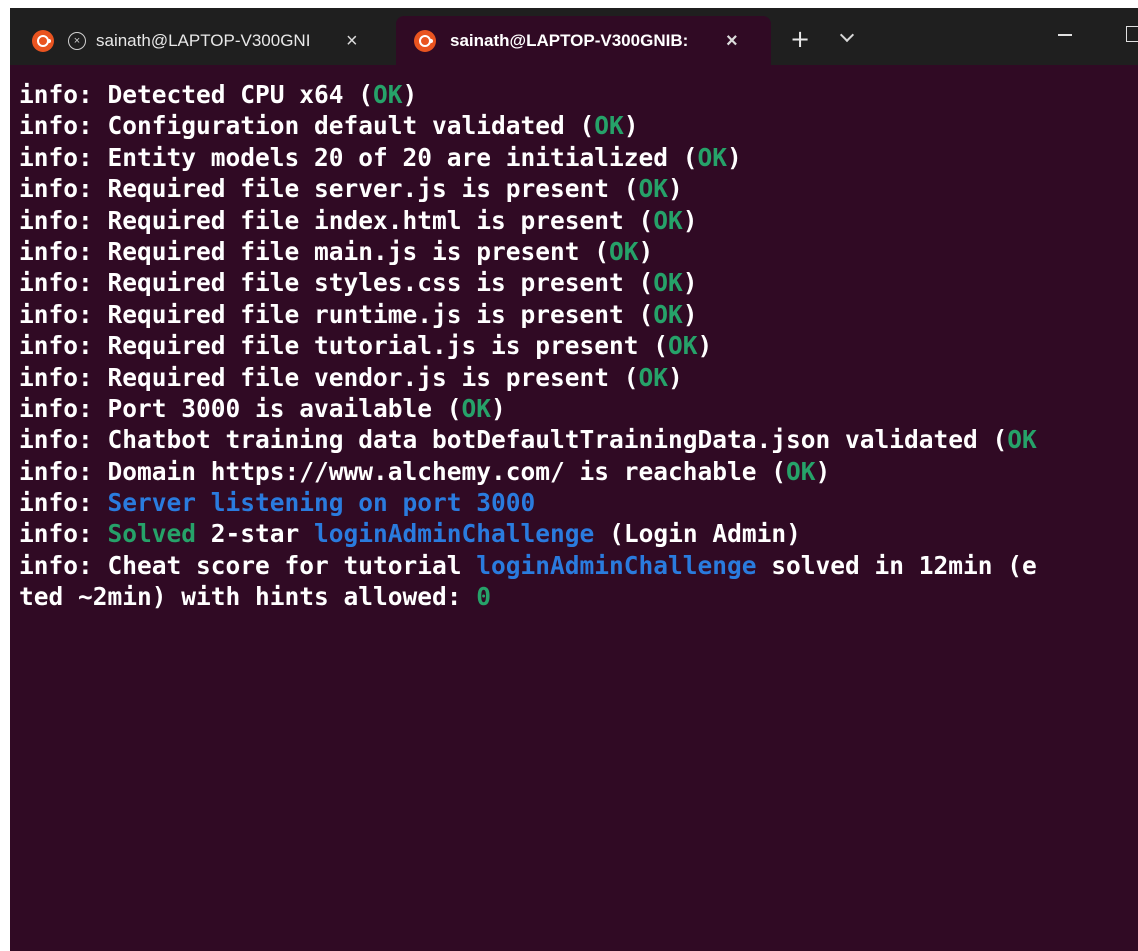  What do you see at coordinates (578, 408) in the screenshot?
I see `log-line: info: Port 3000 is available (OK)` at bounding box center [578, 408].